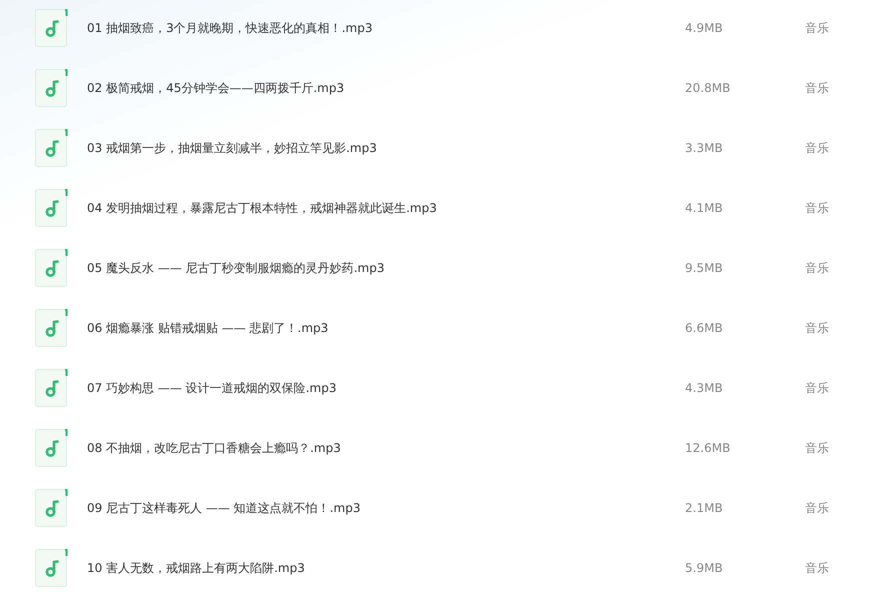 Image resolution: width=879 pixels, height=595 pixels. I want to click on file-size: 9.5MB, so click(704, 268).